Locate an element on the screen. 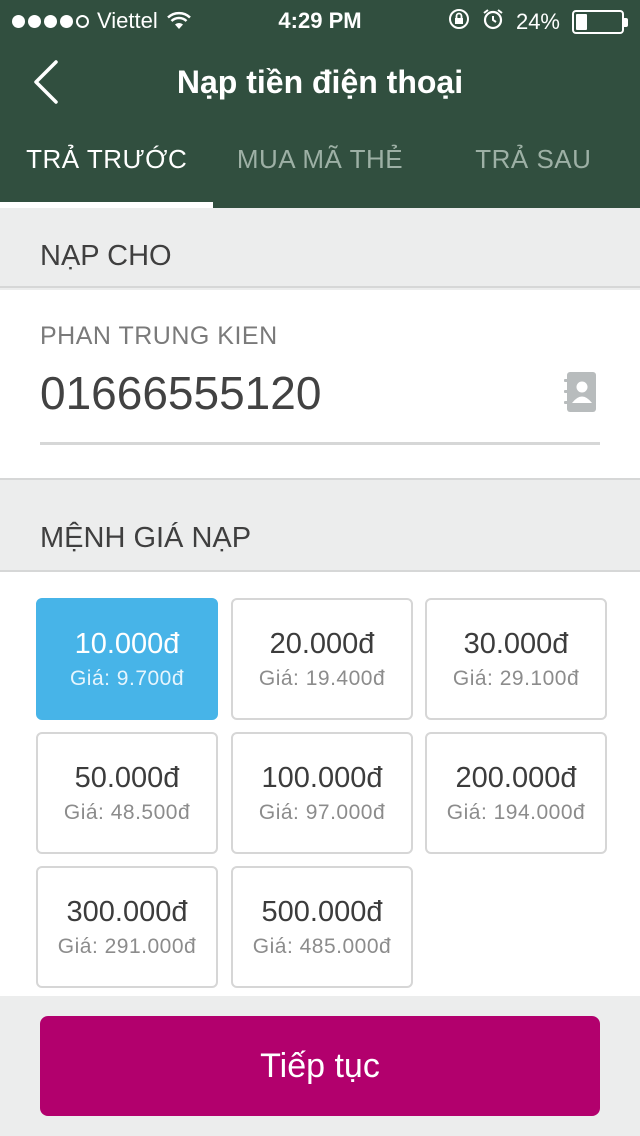 Image resolution: width=640 pixels, height=1136 pixels. denomination-price: Giá: 291.000đ is located at coordinates (127, 946).